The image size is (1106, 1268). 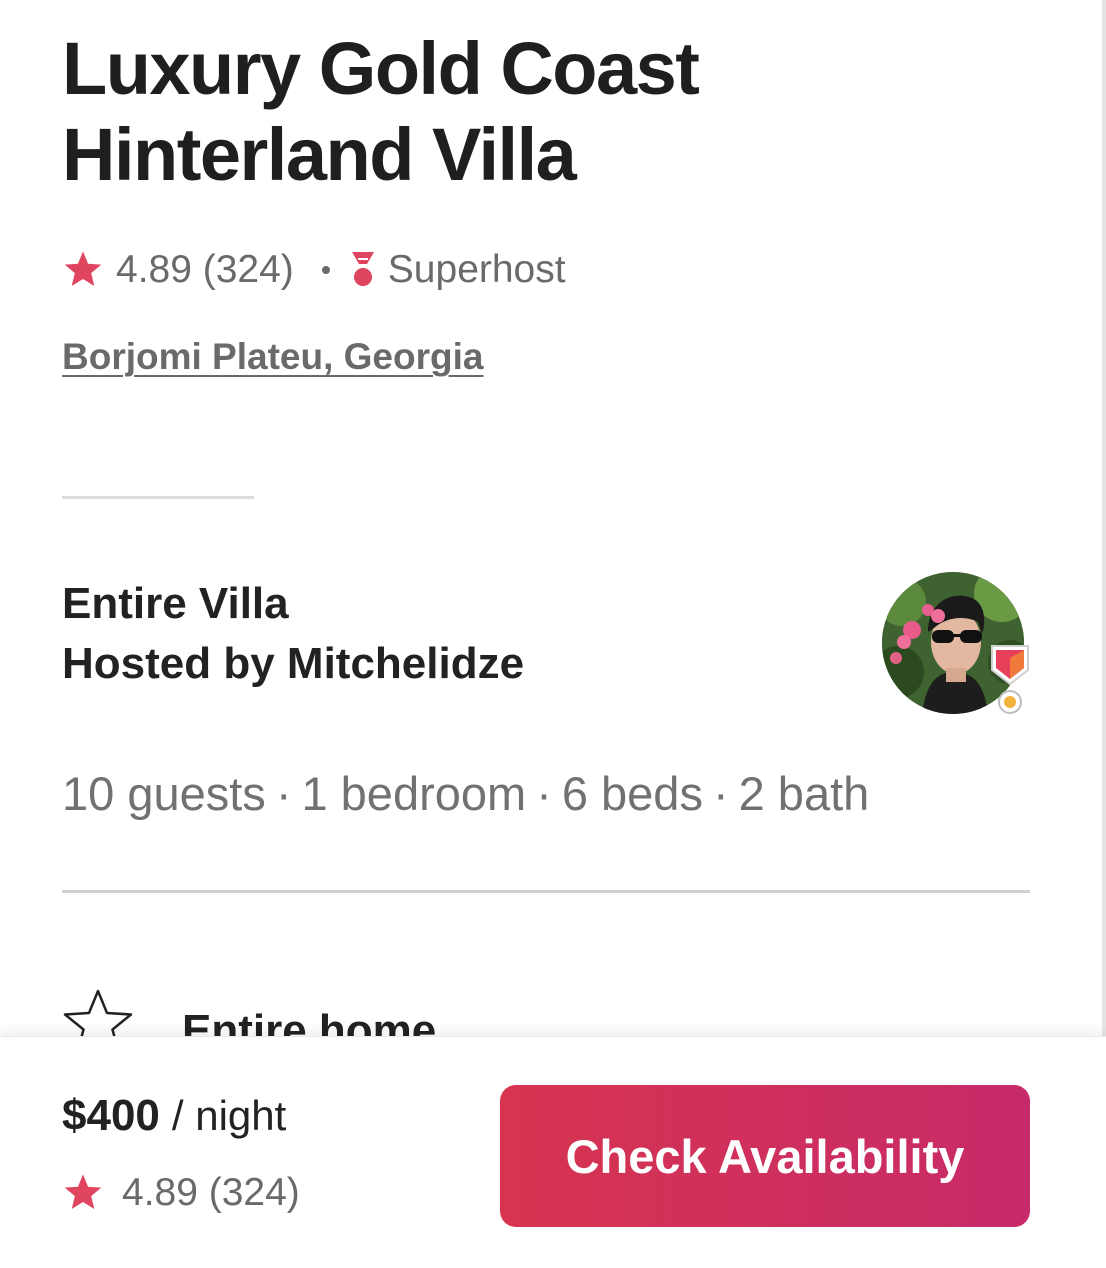 What do you see at coordinates (765, 1156) in the screenshot?
I see `check-availability-button: Check Availability` at bounding box center [765, 1156].